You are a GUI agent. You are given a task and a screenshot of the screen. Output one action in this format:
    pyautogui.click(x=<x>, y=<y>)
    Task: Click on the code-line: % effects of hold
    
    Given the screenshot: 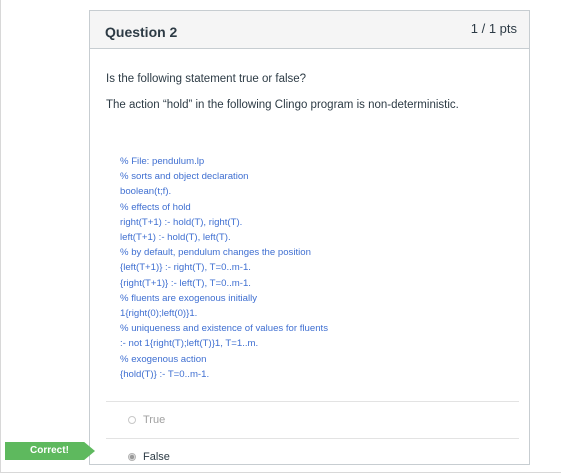 What is the action you would take?
    pyautogui.click(x=155, y=207)
    